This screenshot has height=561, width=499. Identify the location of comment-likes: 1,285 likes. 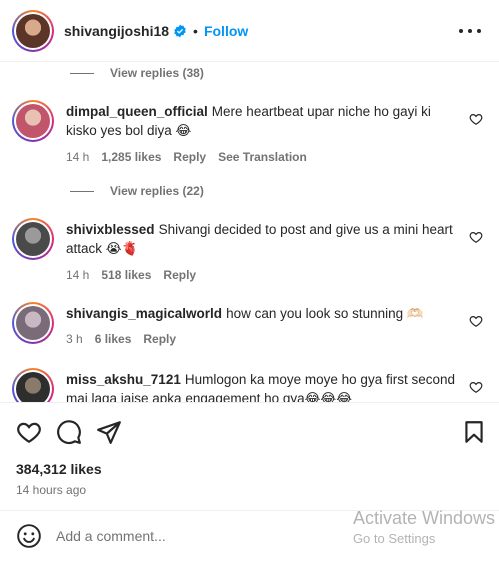
(131, 157).